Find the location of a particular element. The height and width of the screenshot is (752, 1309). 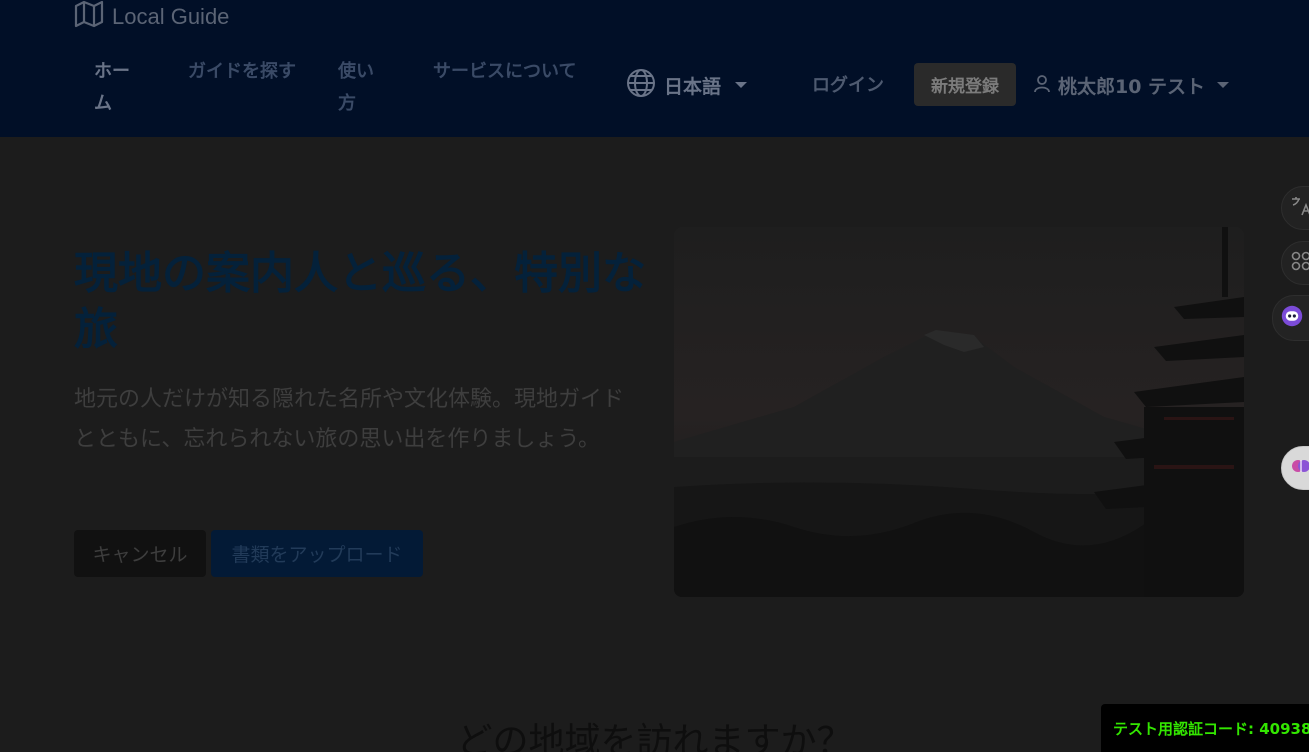

translate-icon is located at coordinates (1299, 208).